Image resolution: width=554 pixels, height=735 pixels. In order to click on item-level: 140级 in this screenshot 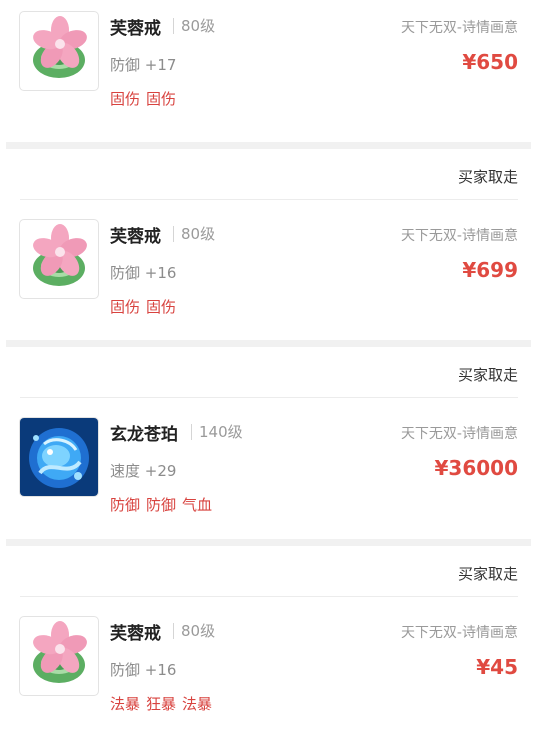, I will do `click(221, 432)`.